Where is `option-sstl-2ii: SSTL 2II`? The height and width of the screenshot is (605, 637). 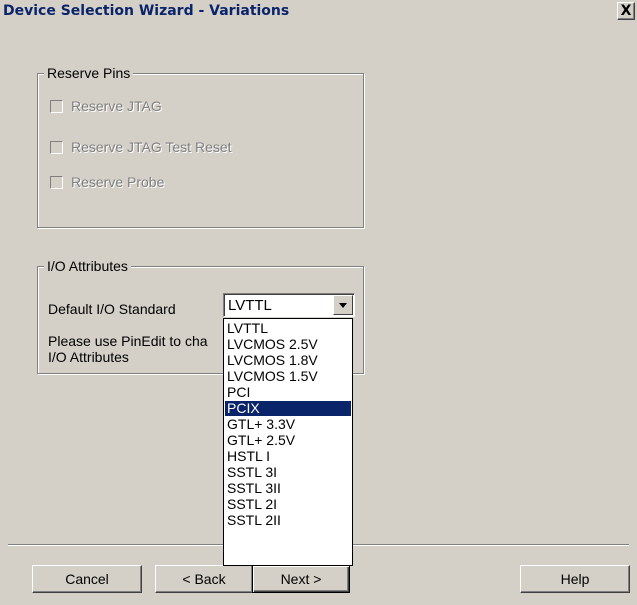 option-sstl-2ii: SSTL 2II is located at coordinates (288, 520).